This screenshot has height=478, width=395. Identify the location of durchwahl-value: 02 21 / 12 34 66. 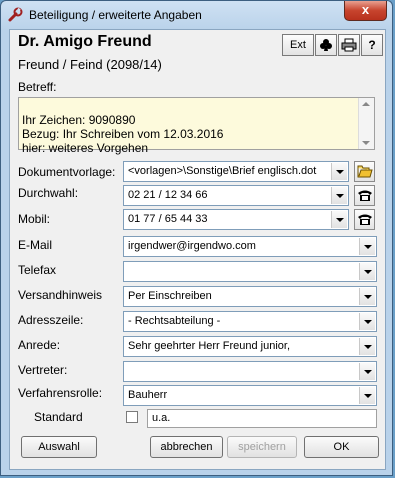
(168, 195).